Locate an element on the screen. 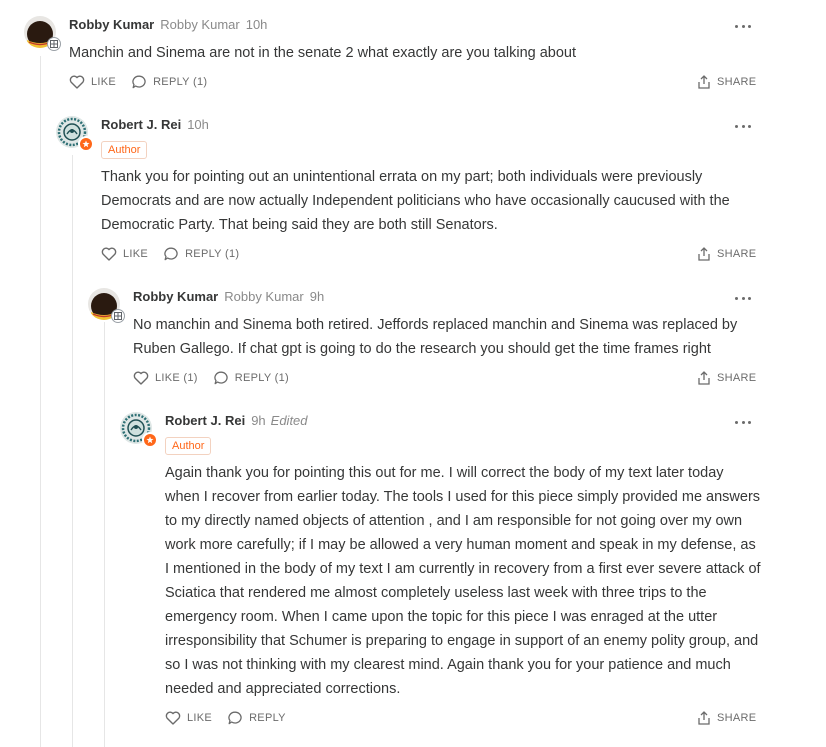 Image resolution: width=826 pixels, height=747 pixels. comment-actions: LIKE (1) REPLY (1) is located at coordinates (219, 378).